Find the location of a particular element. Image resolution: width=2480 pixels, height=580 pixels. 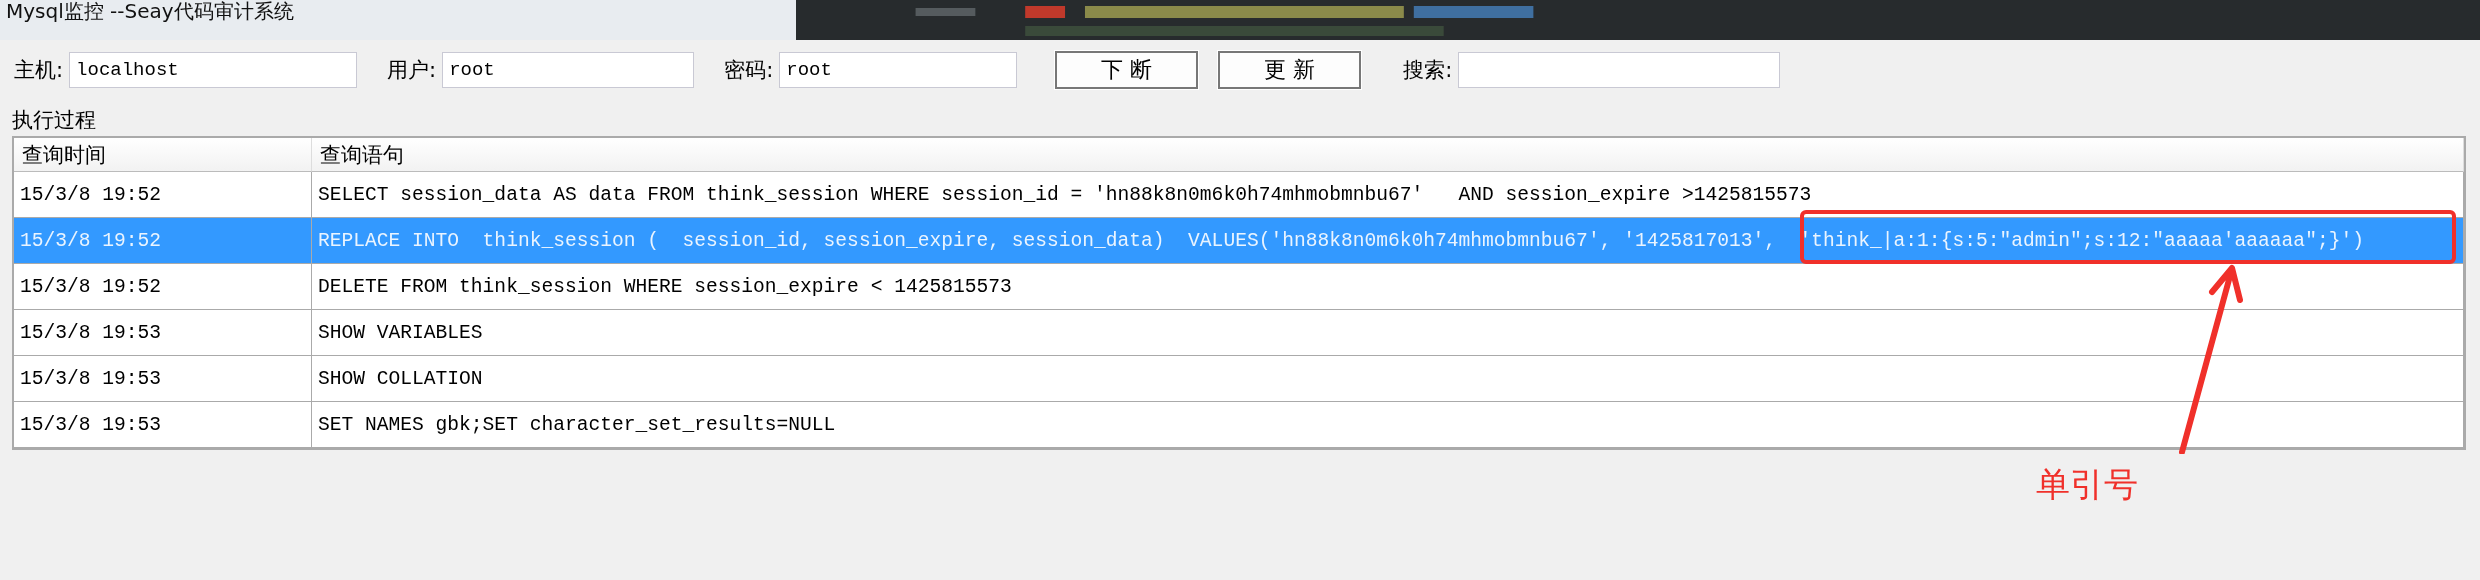

search-label: 搜索: is located at coordinates (1428, 70).